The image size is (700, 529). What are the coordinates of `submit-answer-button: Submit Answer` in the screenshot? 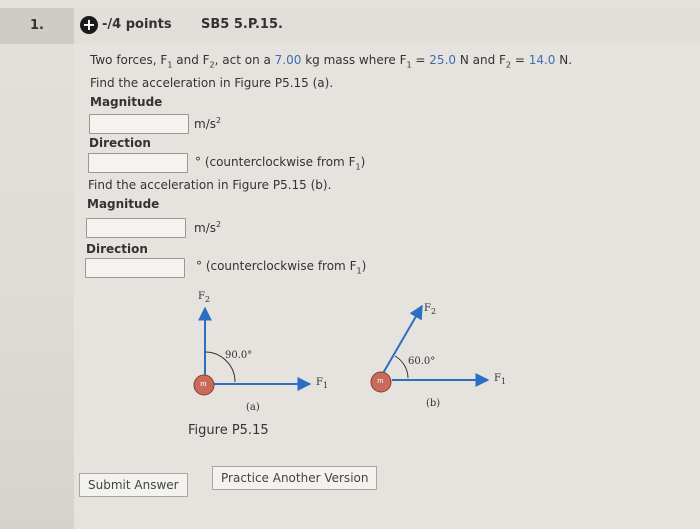 It's located at (133, 485).